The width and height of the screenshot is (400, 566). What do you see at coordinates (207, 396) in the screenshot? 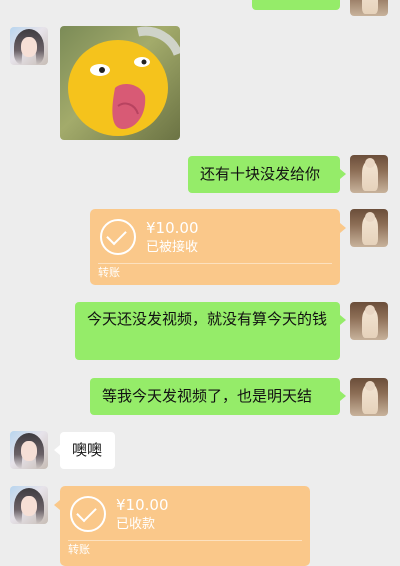
I see `message-text: 等我今天发视频了，也是明天结` at bounding box center [207, 396].